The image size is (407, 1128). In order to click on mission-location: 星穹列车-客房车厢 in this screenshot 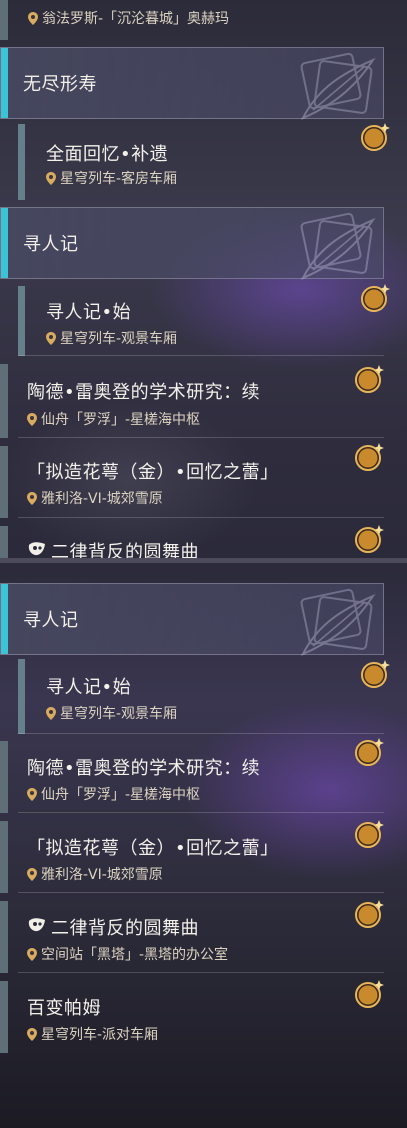, I will do `click(111, 178)`.